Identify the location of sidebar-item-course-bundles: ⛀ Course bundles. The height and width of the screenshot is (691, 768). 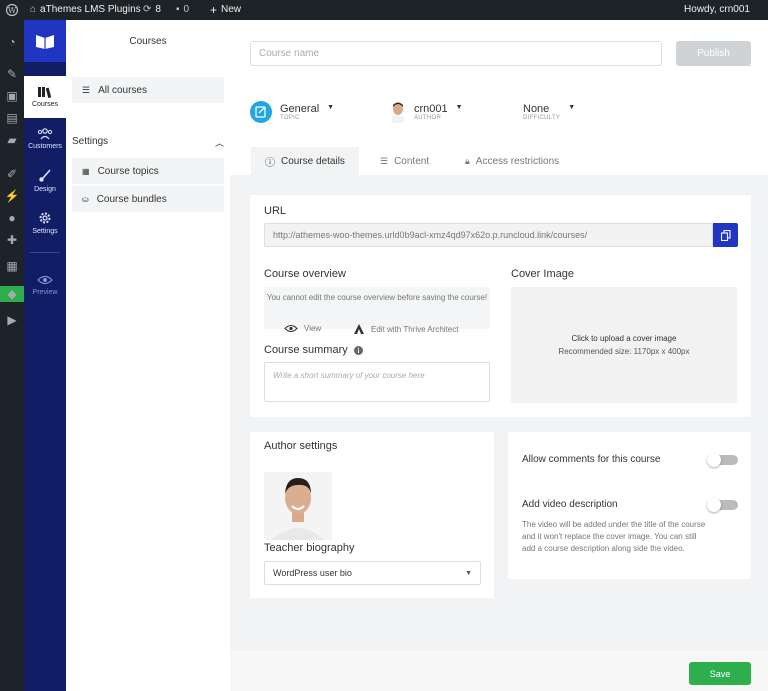
(148, 199).